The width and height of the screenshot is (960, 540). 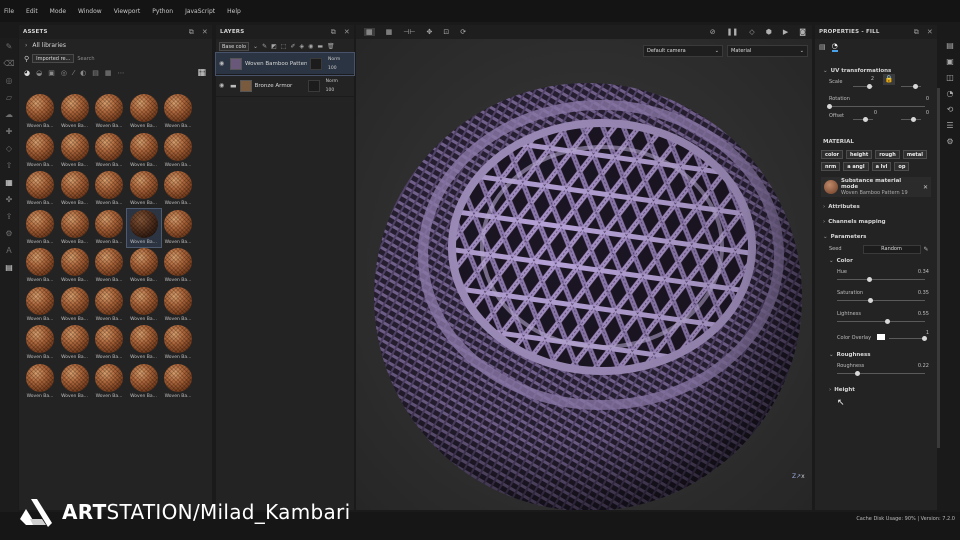 I want to click on lightness-slider, so click(x=881, y=321).